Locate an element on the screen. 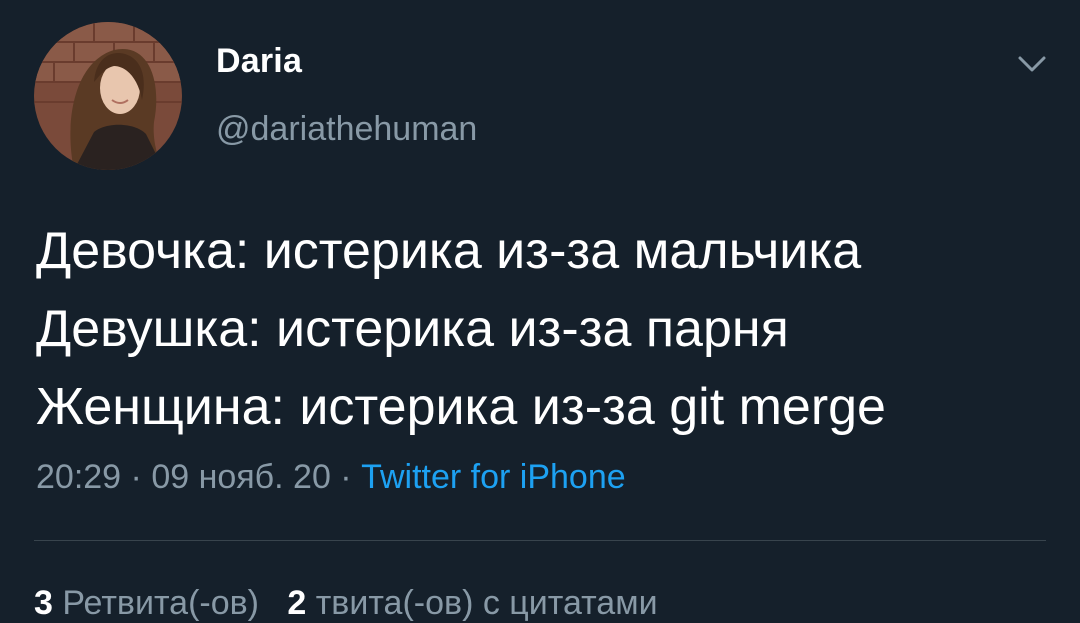 The height and width of the screenshot is (623, 1080). tweet-meta: 20:29 · 09 нояб. 20 · Twitter for iPhone is located at coordinates (331, 477).